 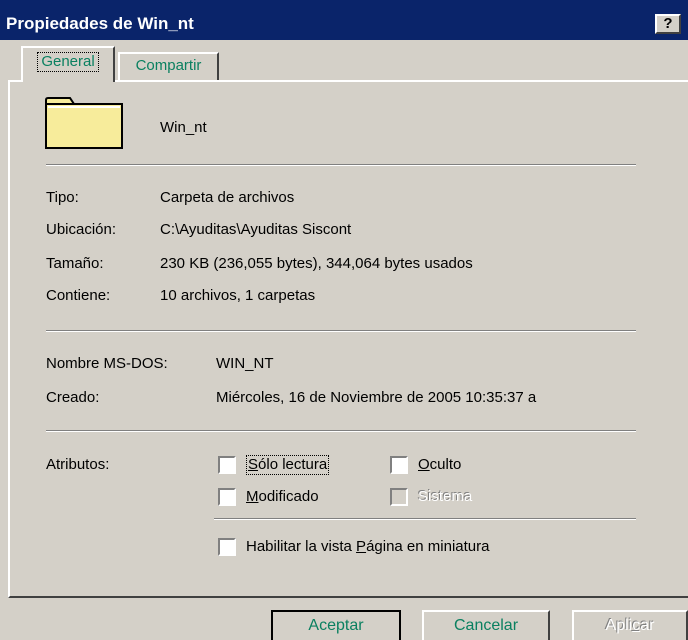 What do you see at coordinates (630, 625) in the screenshot?
I see `aplicar-button: Aplicar` at bounding box center [630, 625].